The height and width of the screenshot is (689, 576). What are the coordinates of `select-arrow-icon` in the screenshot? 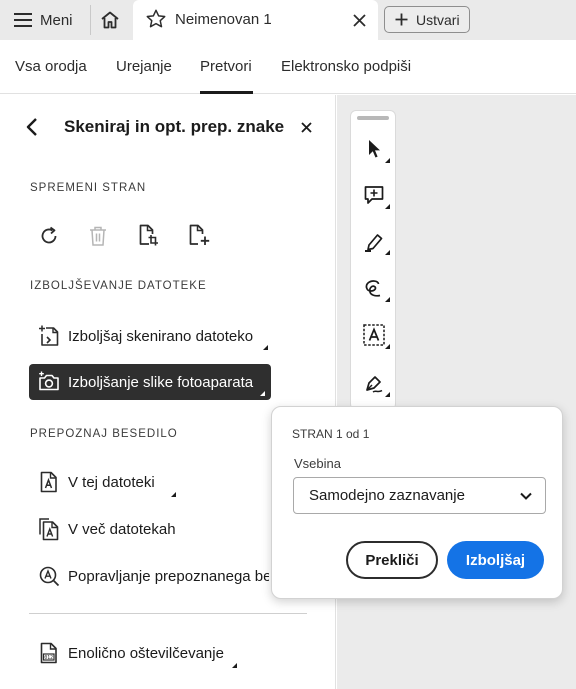 It's located at (374, 149).